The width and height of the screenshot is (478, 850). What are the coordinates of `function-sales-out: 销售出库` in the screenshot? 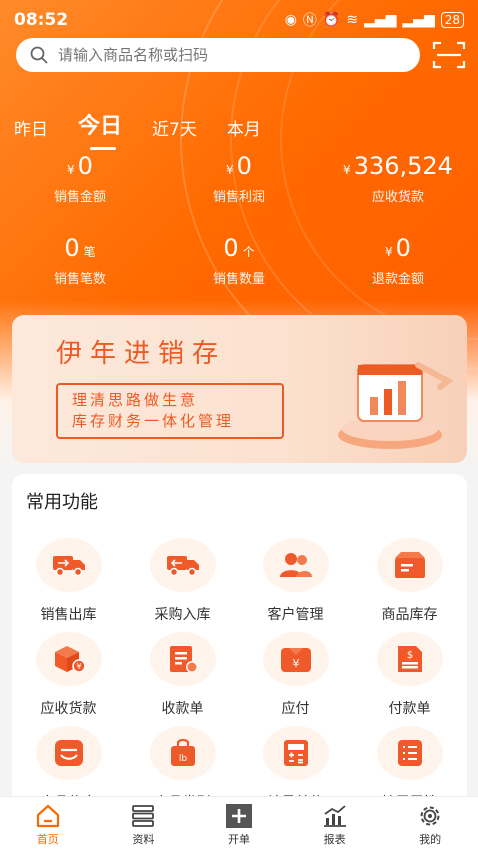 It's located at (68, 581).